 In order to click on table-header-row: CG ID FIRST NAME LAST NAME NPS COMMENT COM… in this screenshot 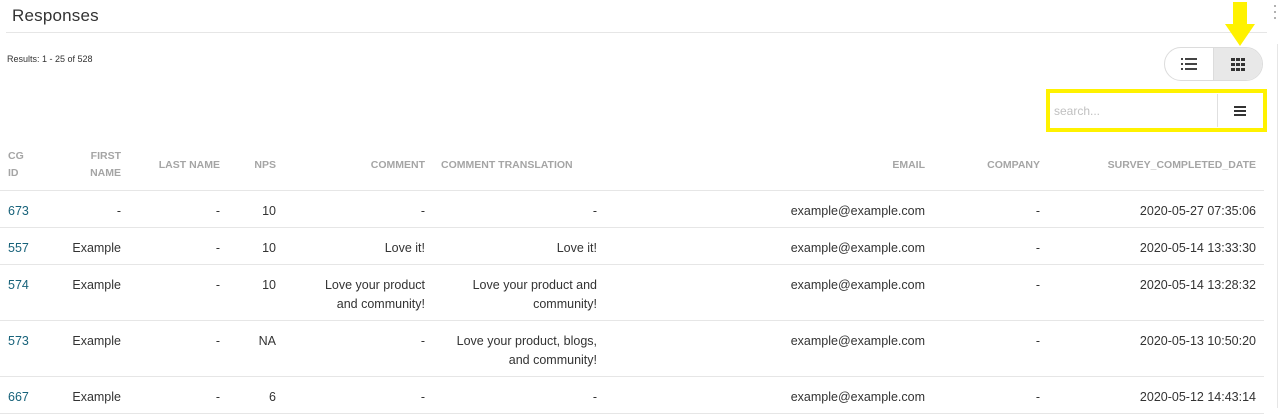, I will do `click(632, 165)`.